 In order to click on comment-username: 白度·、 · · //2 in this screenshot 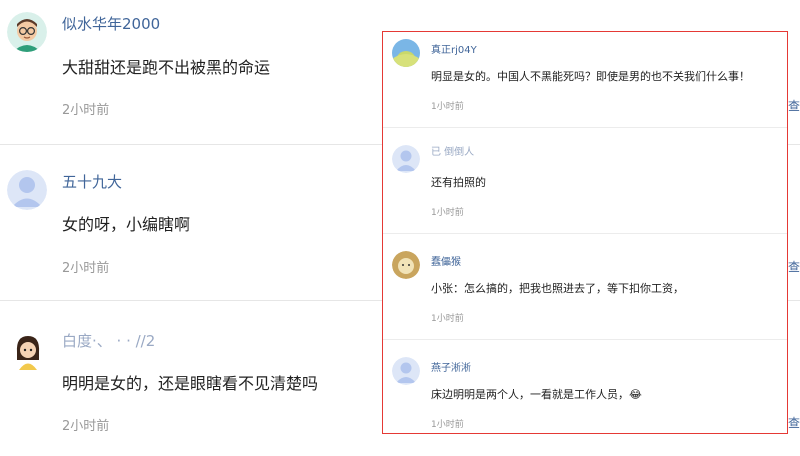, I will do `click(108, 340)`.